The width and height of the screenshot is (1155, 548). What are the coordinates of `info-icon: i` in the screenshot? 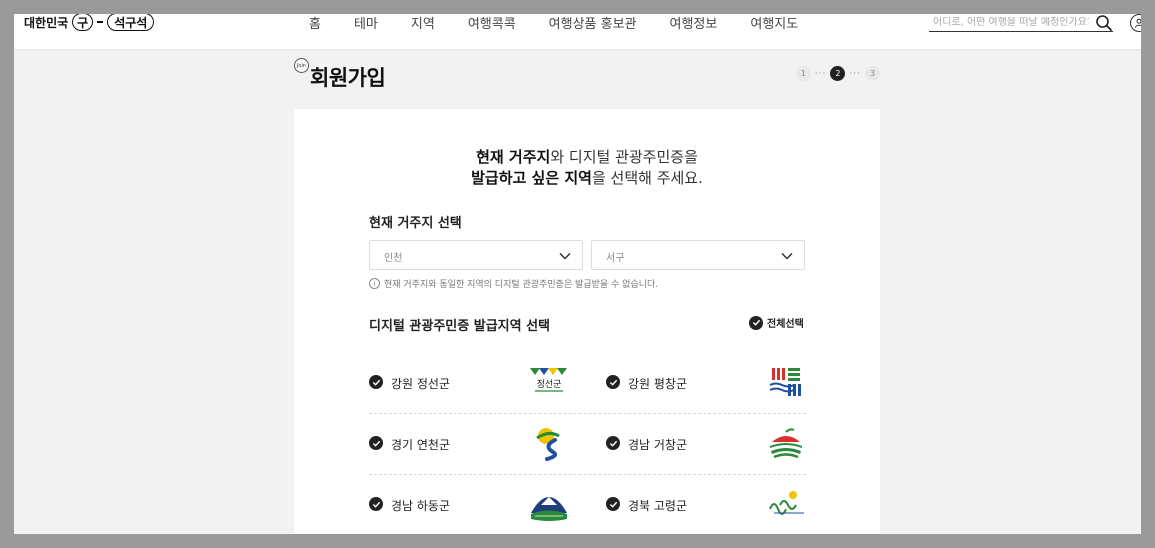 It's located at (374, 283).